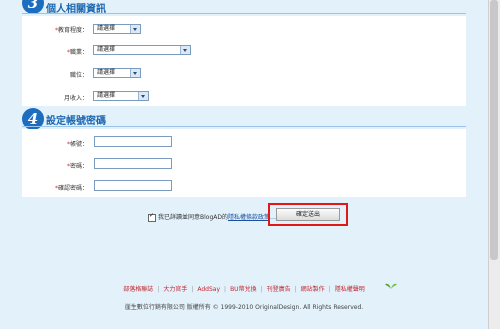  I want to click on privacy-policy-link: 隱私權條款政策, so click(249, 217).